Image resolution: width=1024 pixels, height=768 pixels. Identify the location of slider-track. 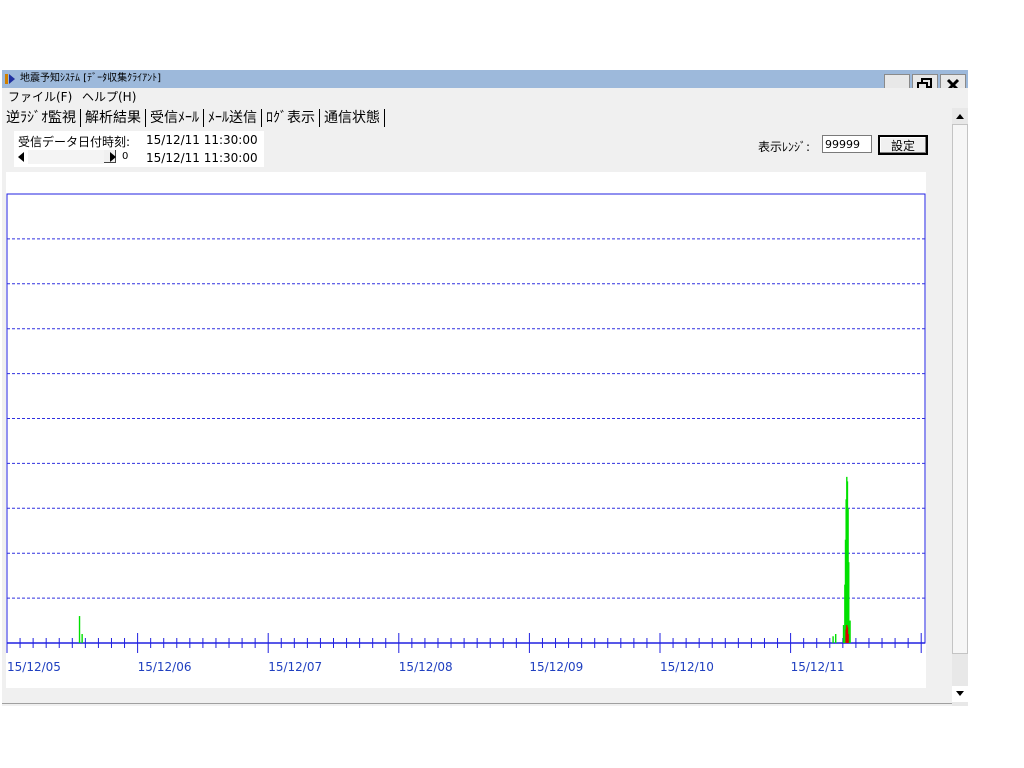
(72, 157).